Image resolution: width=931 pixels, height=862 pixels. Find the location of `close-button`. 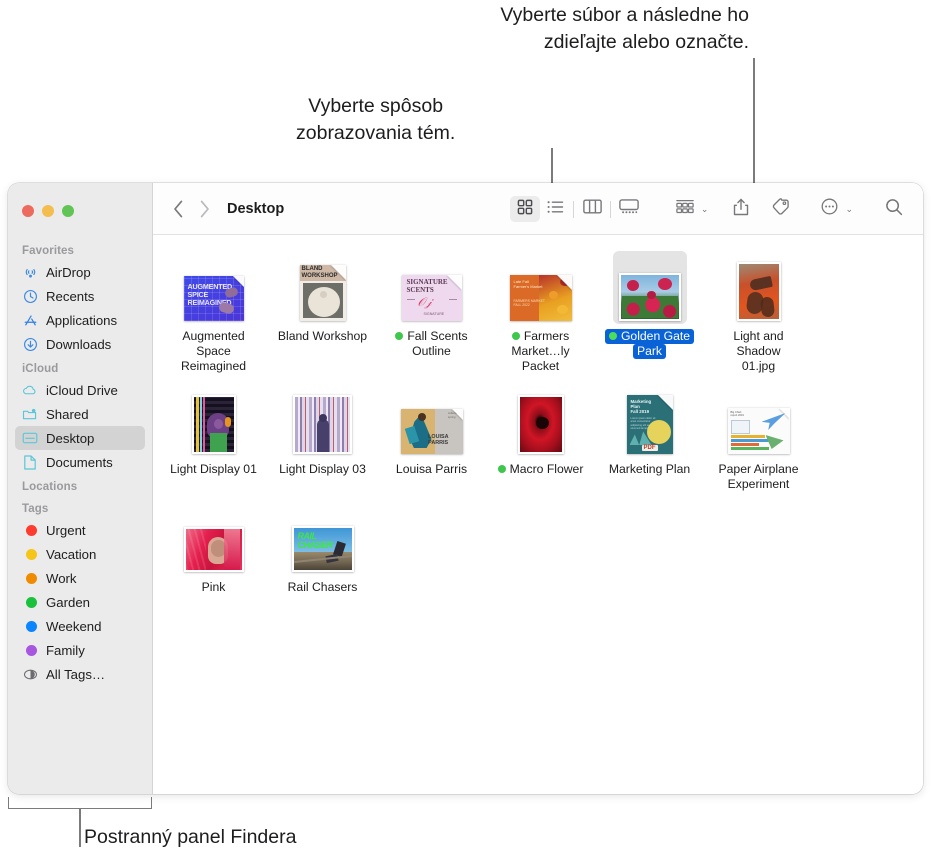

close-button is located at coordinates (28, 211).